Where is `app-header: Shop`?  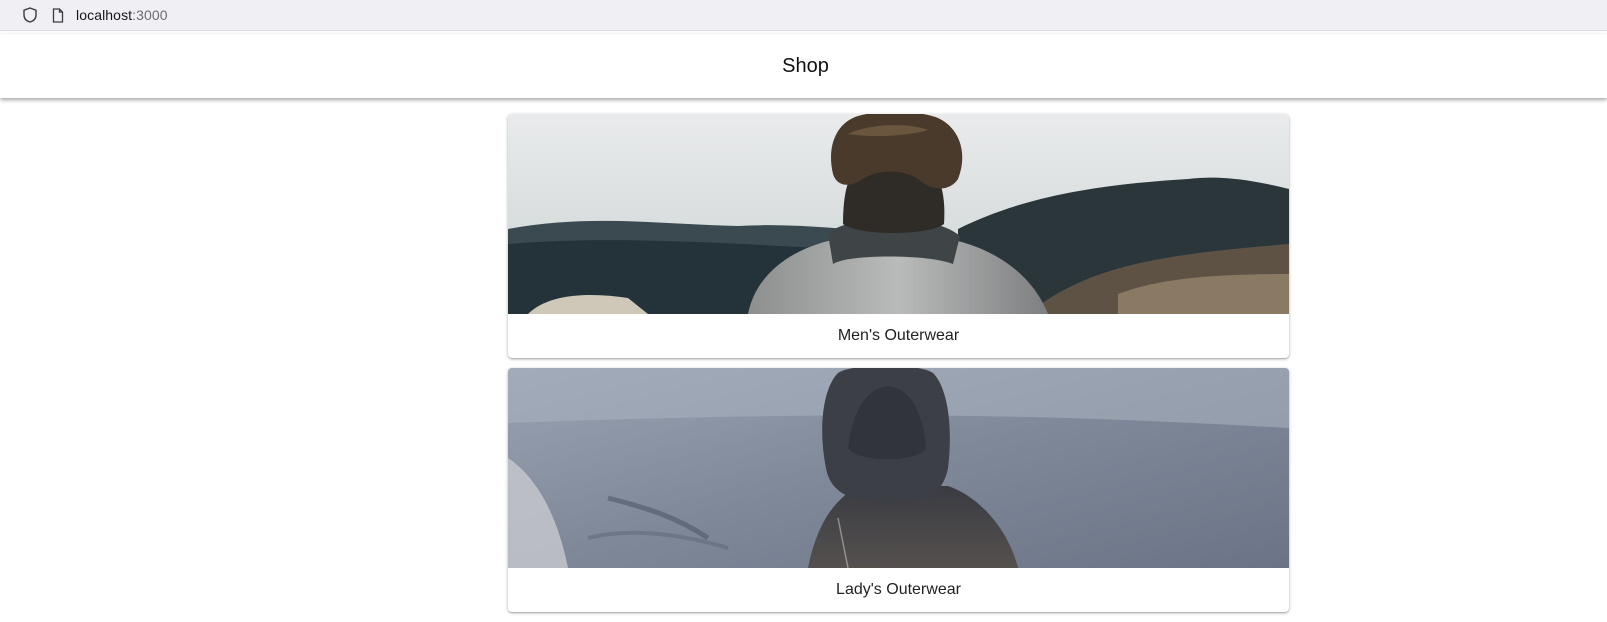
app-header: Shop is located at coordinates (803, 66).